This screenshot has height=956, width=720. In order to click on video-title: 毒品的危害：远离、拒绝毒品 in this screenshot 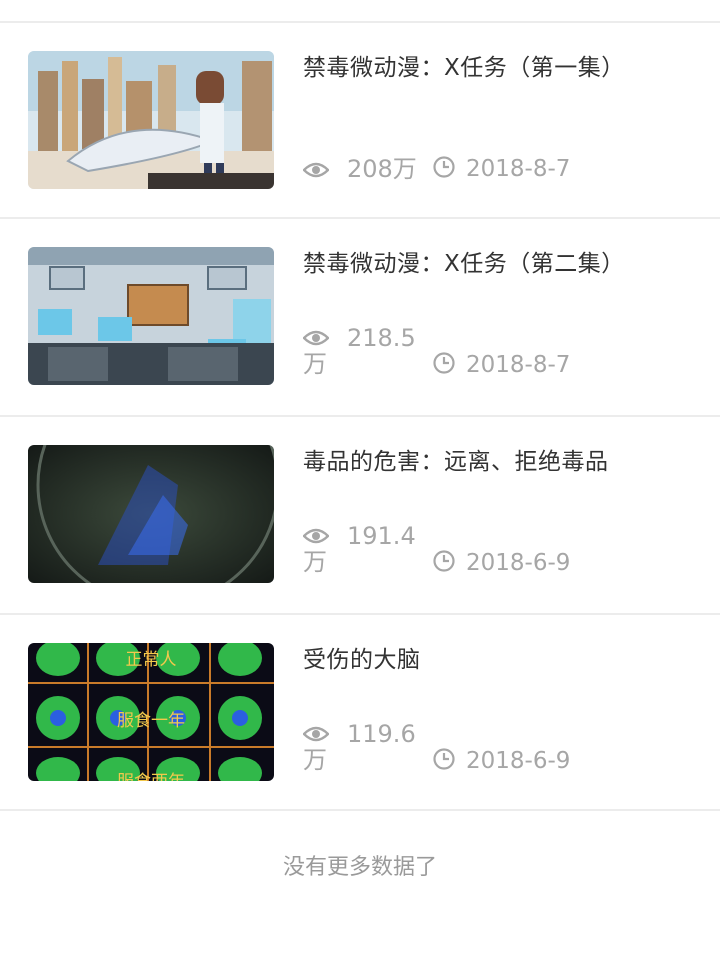, I will do `click(503, 462)`.